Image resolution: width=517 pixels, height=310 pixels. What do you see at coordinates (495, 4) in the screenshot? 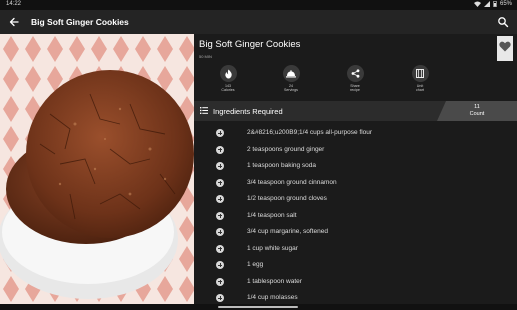
I see `battery-icon` at bounding box center [495, 4].